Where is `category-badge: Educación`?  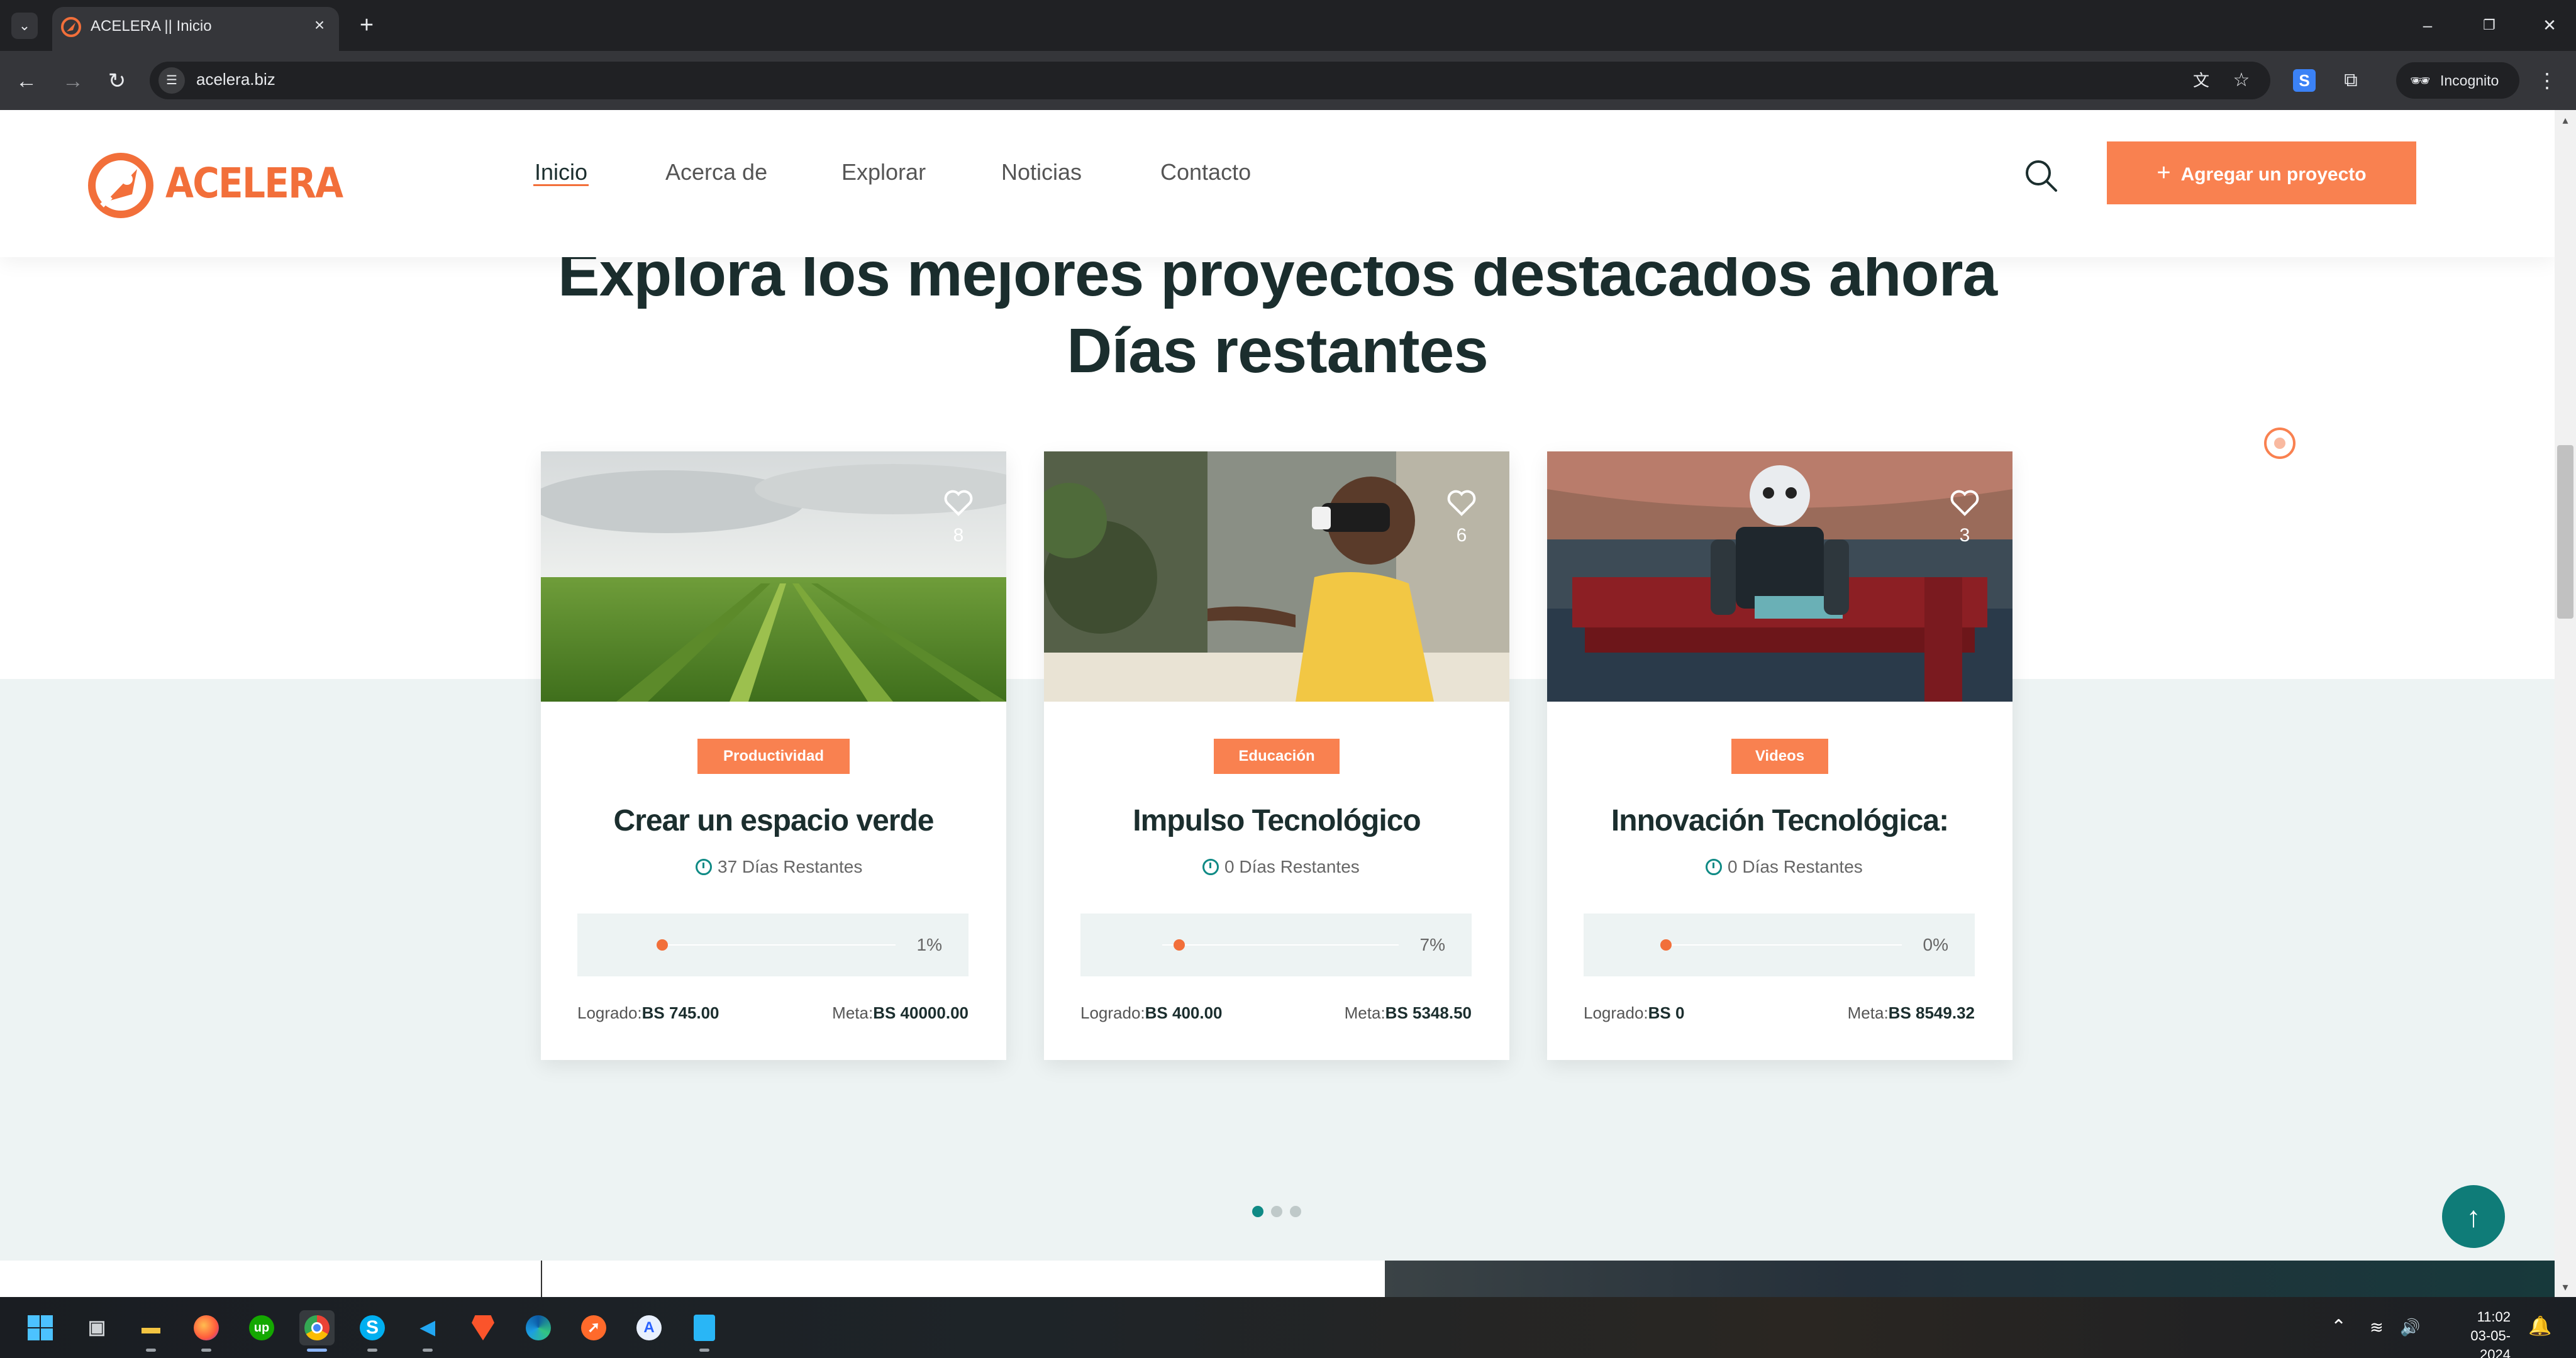 category-badge: Educación is located at coordinates (1277, 756).